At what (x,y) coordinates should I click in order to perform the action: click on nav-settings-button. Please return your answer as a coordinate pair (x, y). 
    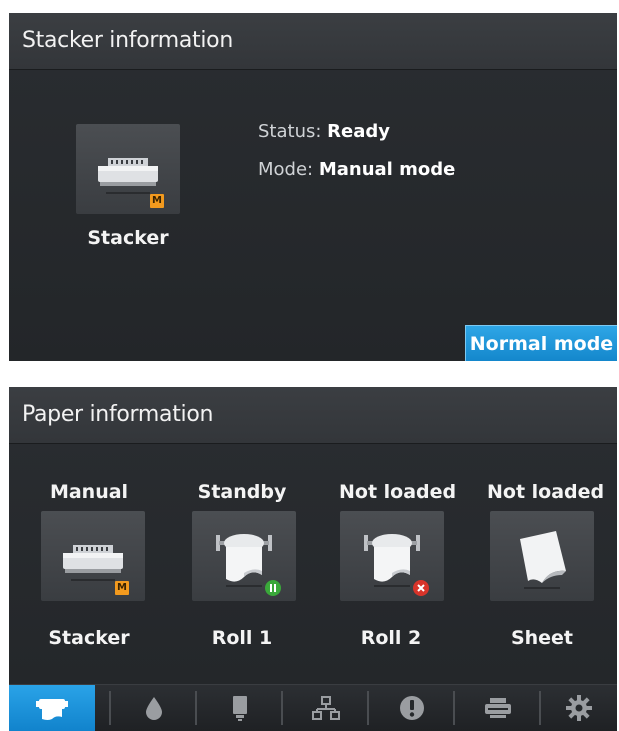
    Looking at the image, I should click on (579, 708).